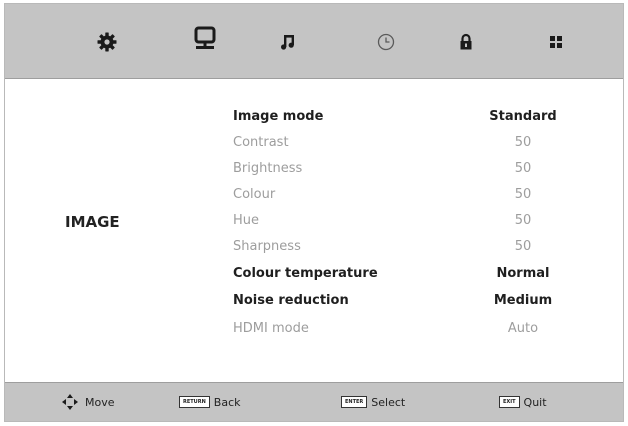 The image size is (628, 426). What do you see at coordinates (305, 273) in the screenshot?
I see `menu-item-label: Colour temperature` at bounding box center [305, 273].